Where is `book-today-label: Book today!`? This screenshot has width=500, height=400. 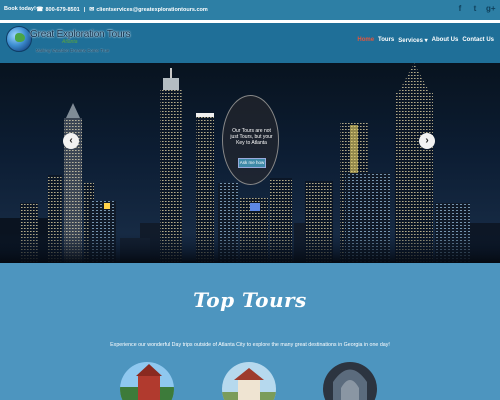 book-today-label: Book today! is located at coordinates (20, 9).